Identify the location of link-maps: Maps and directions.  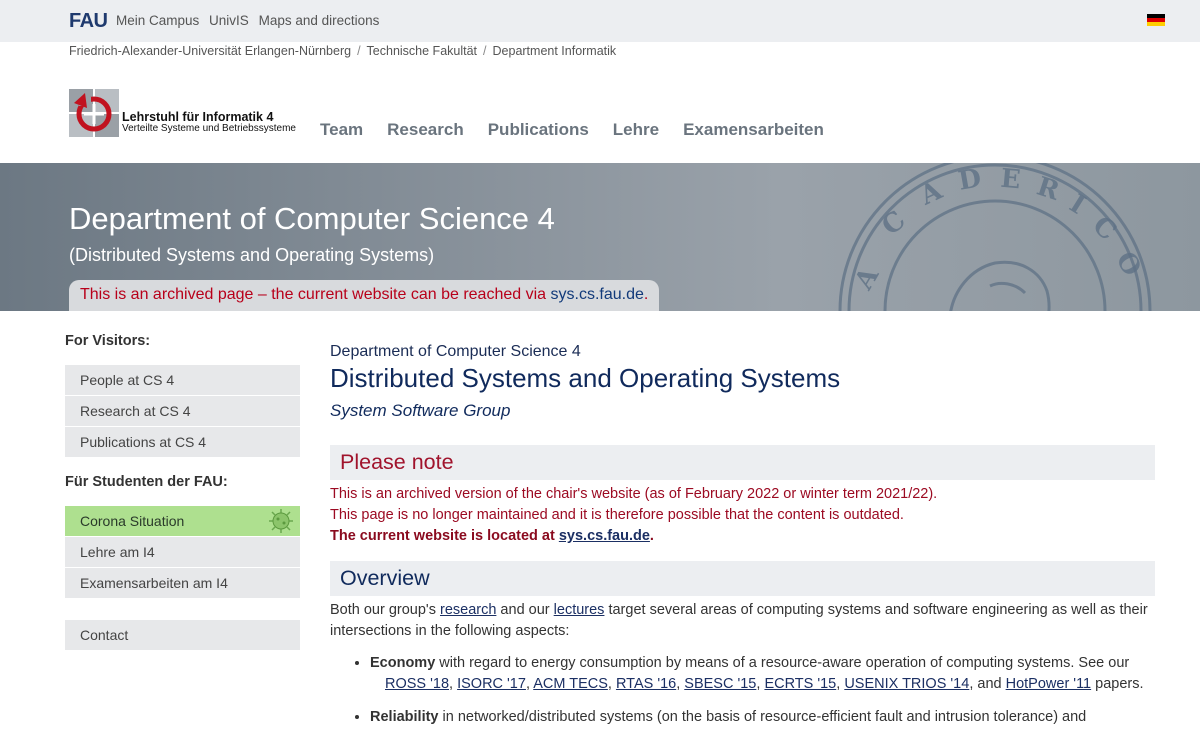
(319, 20).